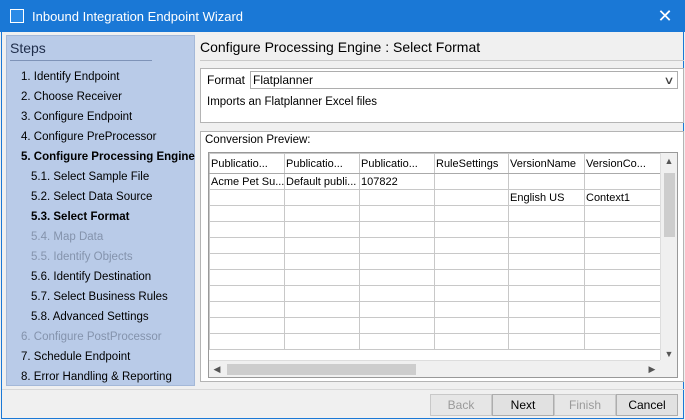 The height and width of the screenshot is (420, 685). Describe the element at coordinates (91, 197) in the screenshot. I see `step-item: 5.2. Select Data Source` at that location.